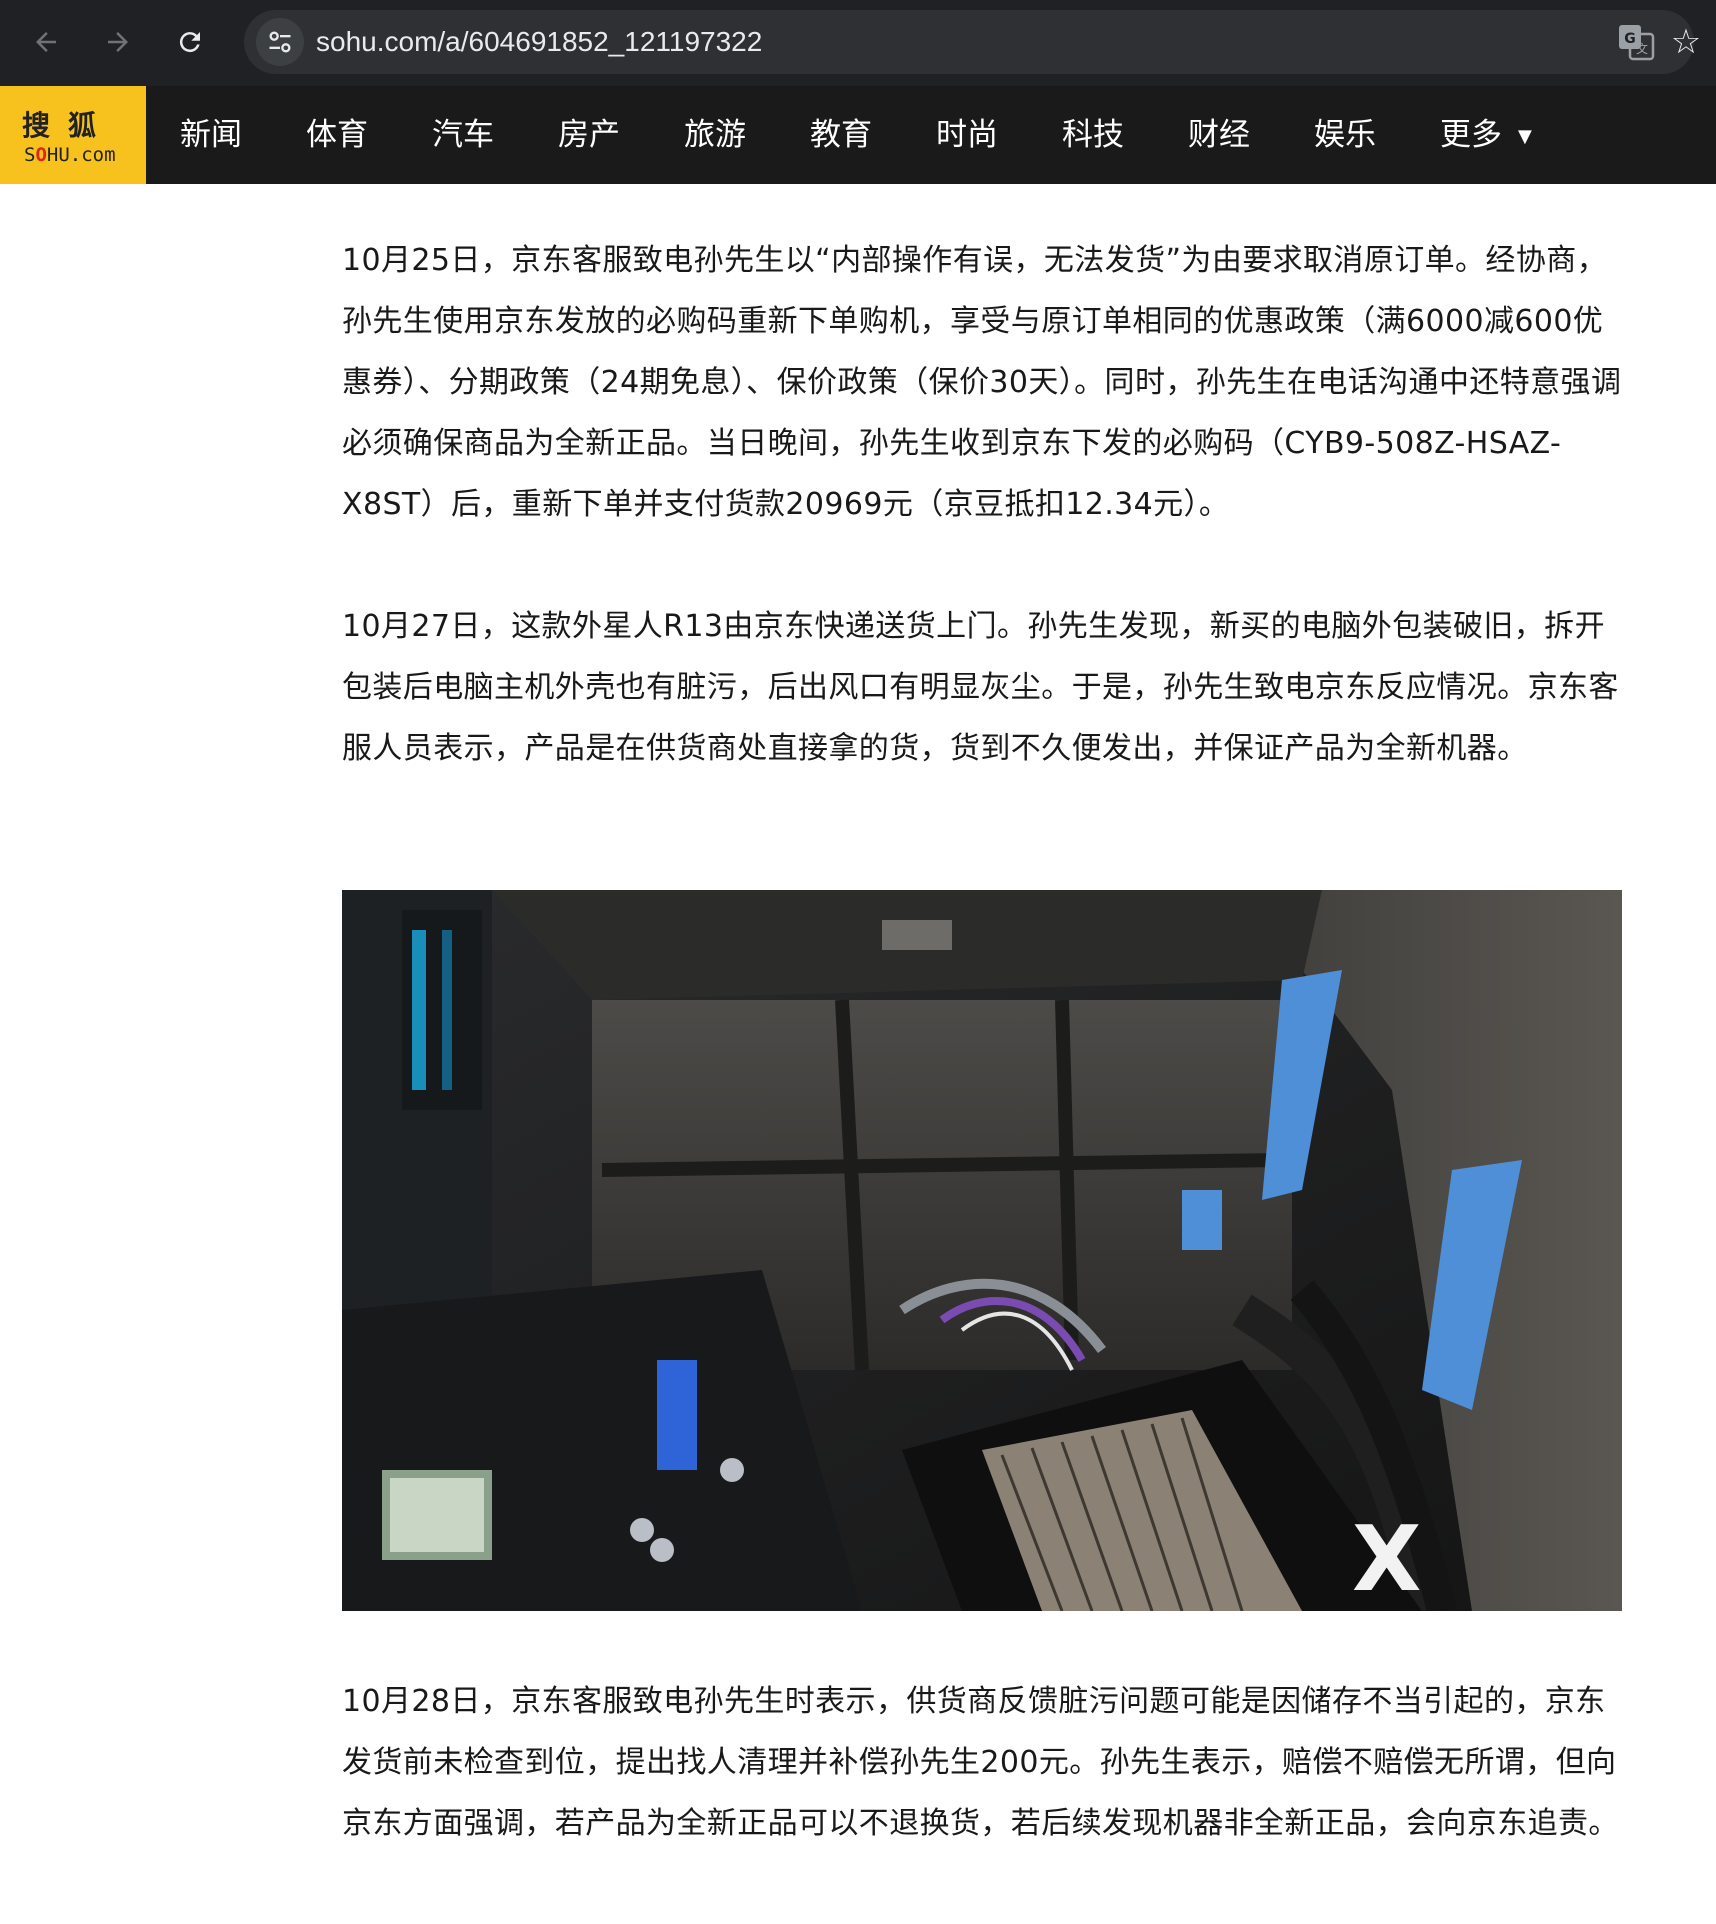 This screenshot has width=1716, height=1924. Describe the element at coordinates (1642, 48) in the screenshot. I see `svg-text: 文` at that location.